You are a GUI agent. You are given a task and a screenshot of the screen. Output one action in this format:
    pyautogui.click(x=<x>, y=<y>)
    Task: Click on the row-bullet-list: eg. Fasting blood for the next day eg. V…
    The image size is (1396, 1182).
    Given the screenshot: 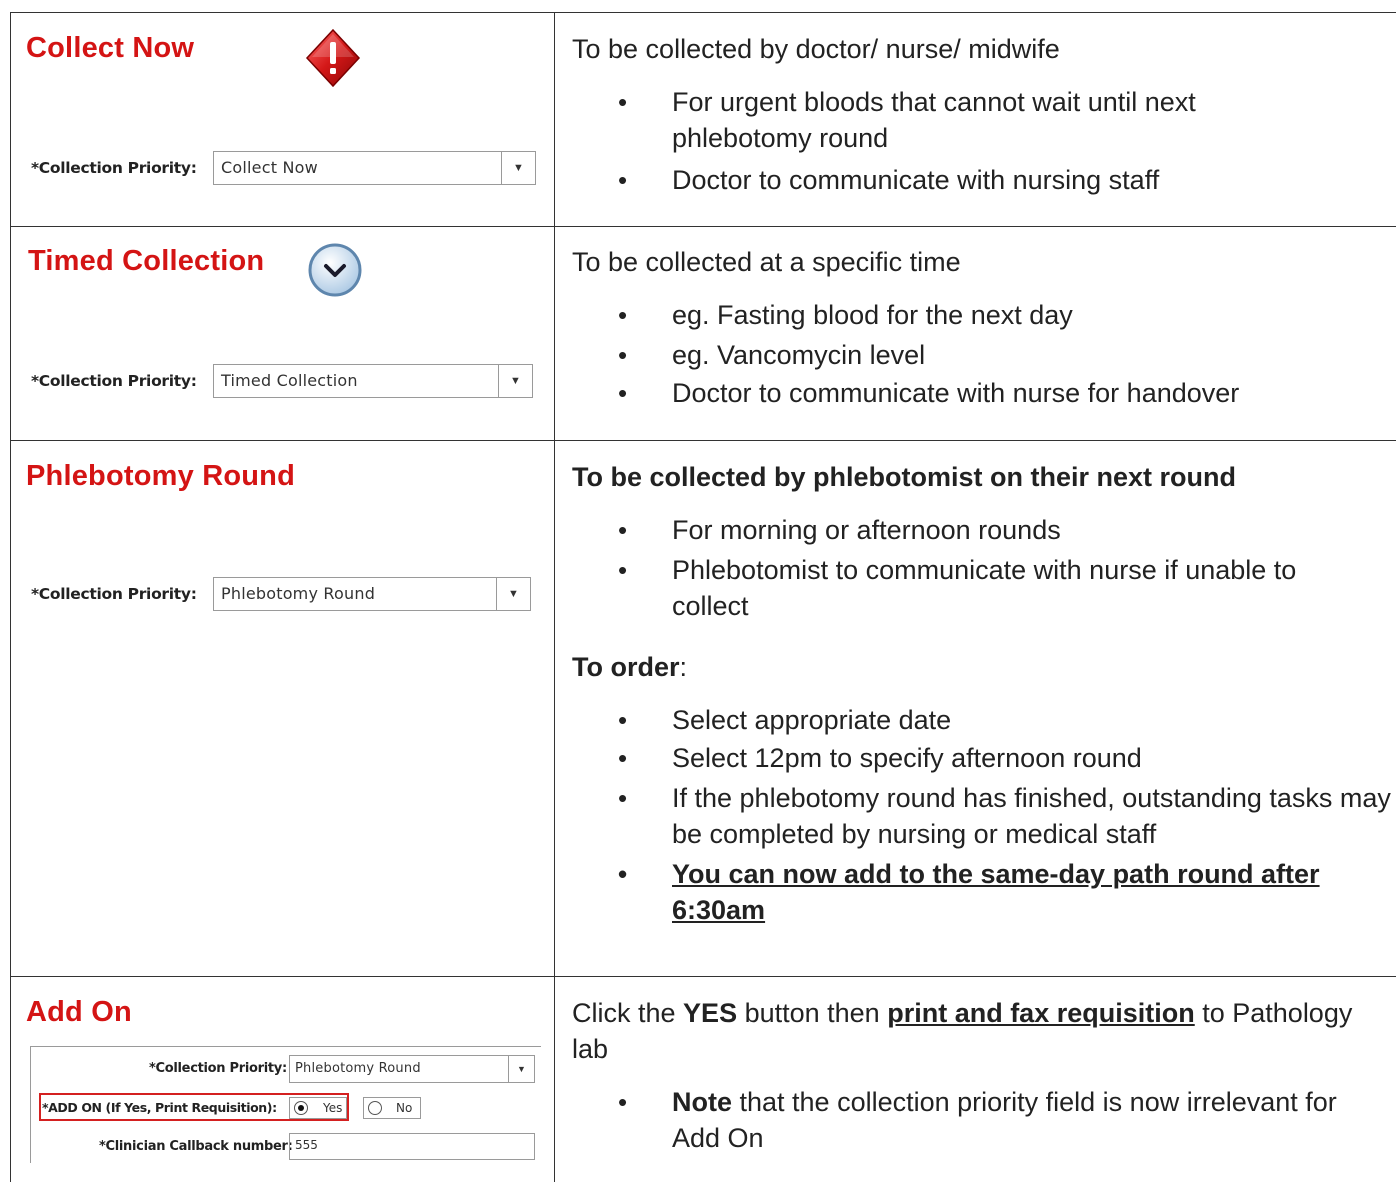 What is the action you would take?
    pyautogui.click(x=962, y=354)
    